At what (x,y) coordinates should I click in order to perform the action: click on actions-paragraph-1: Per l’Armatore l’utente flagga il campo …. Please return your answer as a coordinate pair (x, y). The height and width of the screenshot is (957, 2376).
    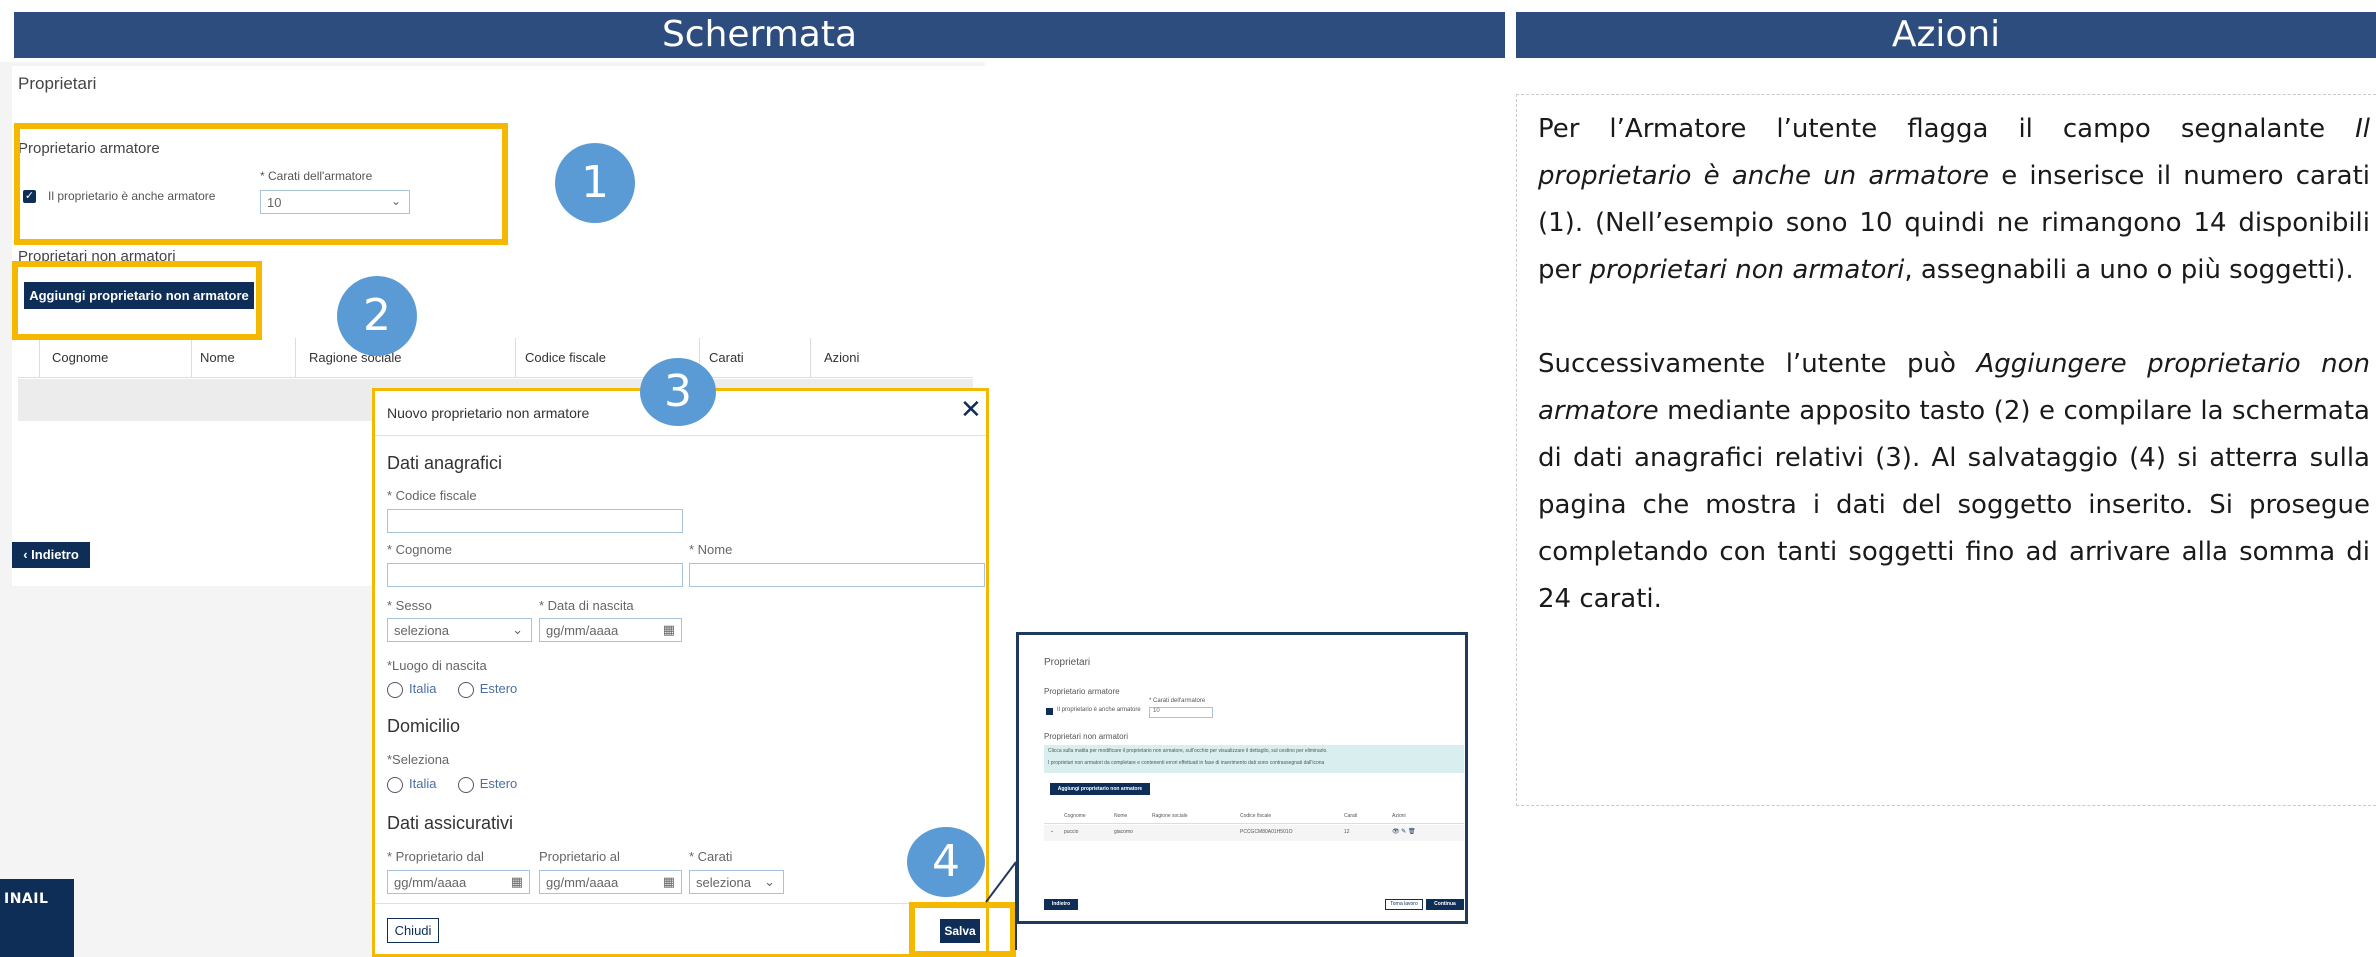
    Looking at the image, I should click on (1954, 200).